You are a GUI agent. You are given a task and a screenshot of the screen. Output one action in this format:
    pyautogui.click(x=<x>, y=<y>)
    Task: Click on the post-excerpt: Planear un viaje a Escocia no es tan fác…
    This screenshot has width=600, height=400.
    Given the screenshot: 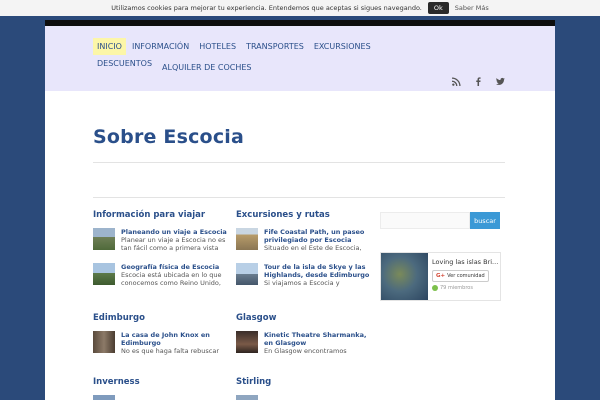 What is the action you would take?
    pyautogui.click(x=173, y=244)
    